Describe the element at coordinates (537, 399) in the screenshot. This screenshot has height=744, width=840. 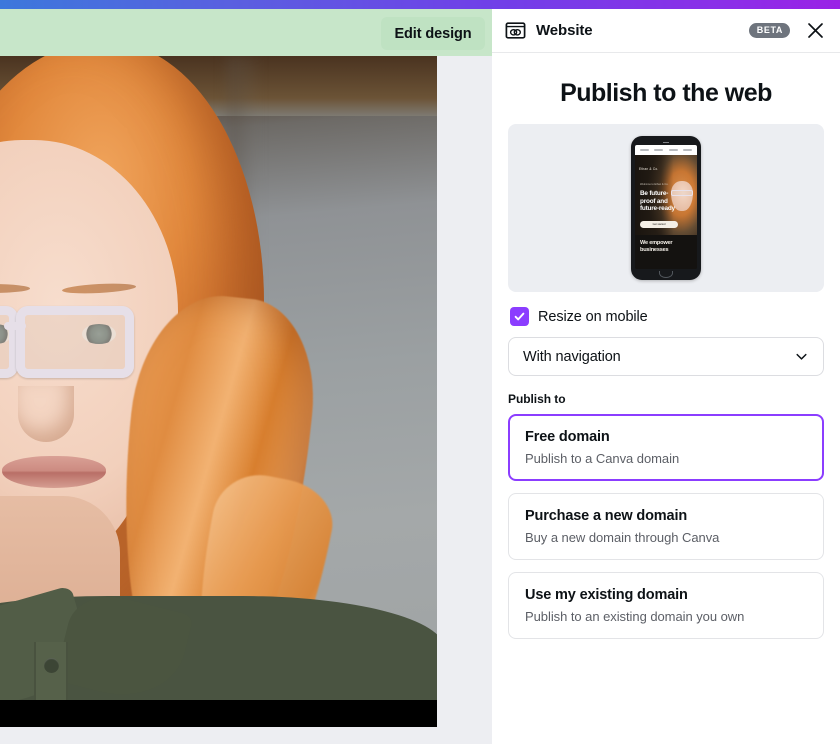
I see `publish-to-label: Publish to` at that location.